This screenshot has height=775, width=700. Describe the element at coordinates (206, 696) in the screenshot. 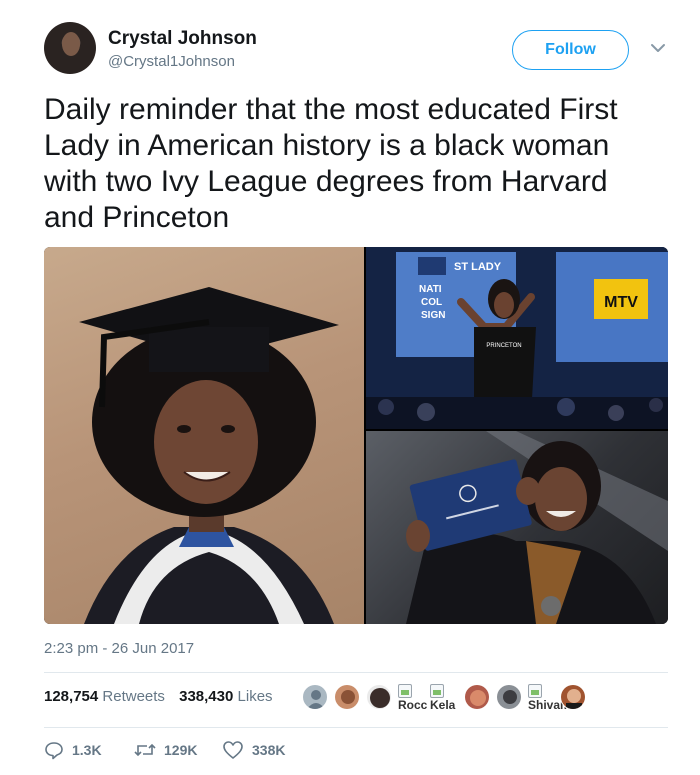

I see `likes-count: 338,430` at that location.